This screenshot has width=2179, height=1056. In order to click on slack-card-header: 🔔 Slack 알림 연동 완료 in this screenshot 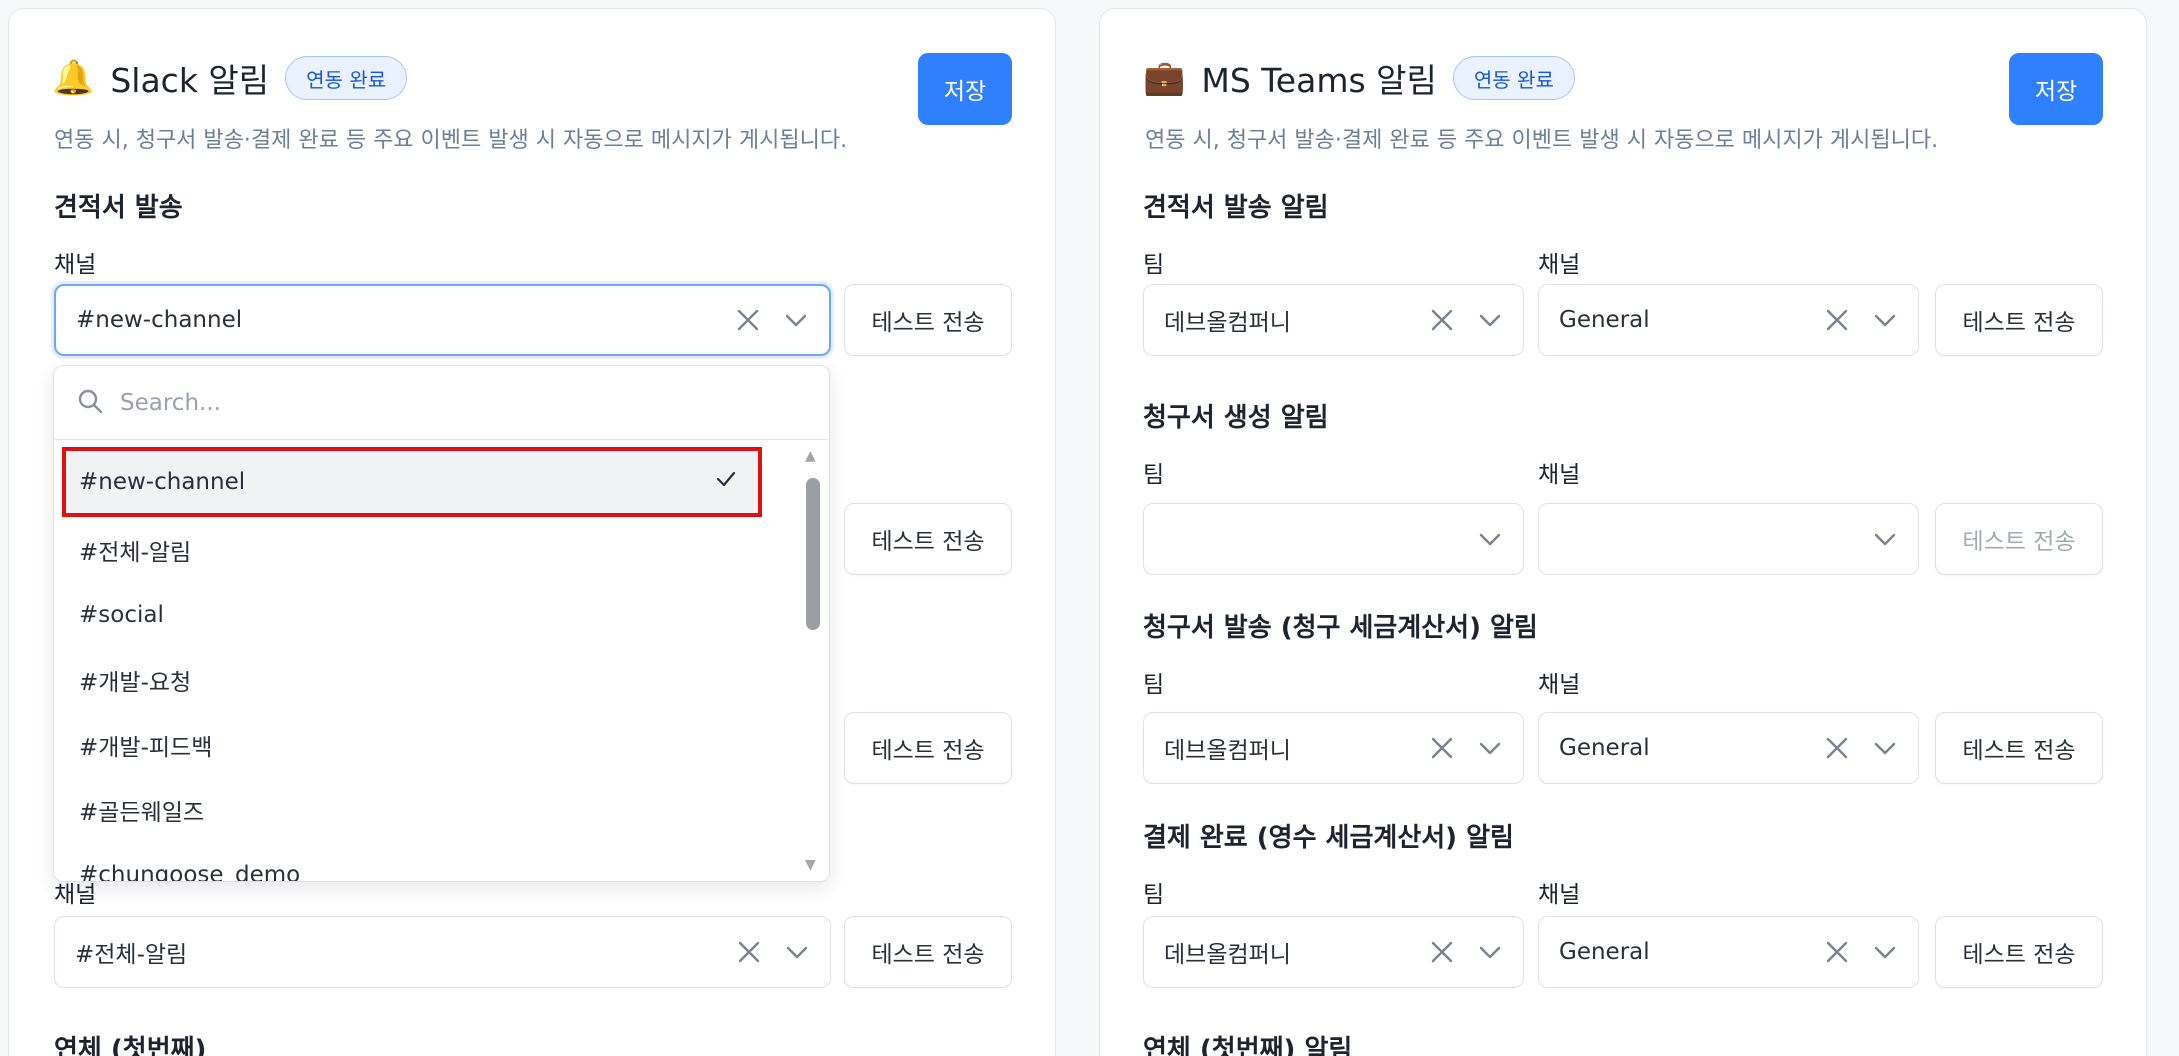, I will do `click(230, 78)`.